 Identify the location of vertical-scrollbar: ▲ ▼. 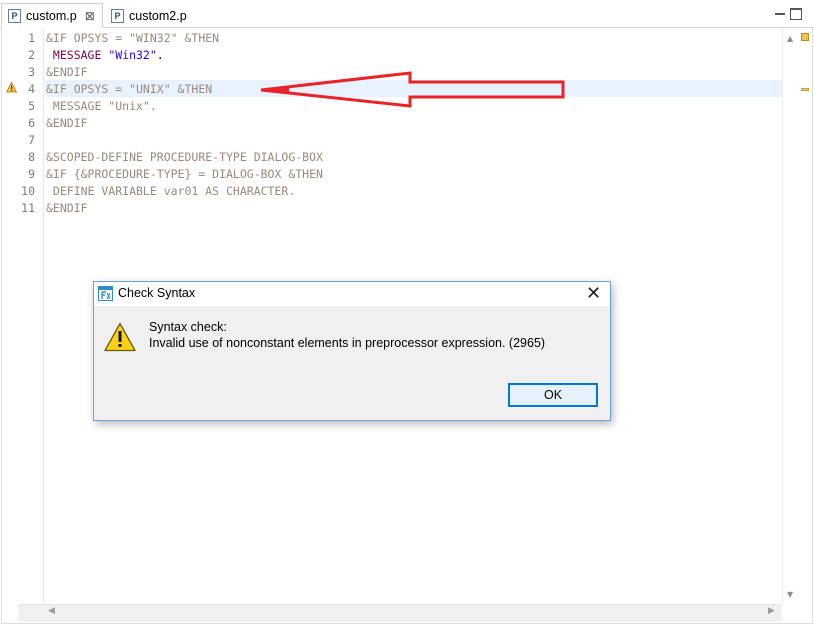
(790, 316).